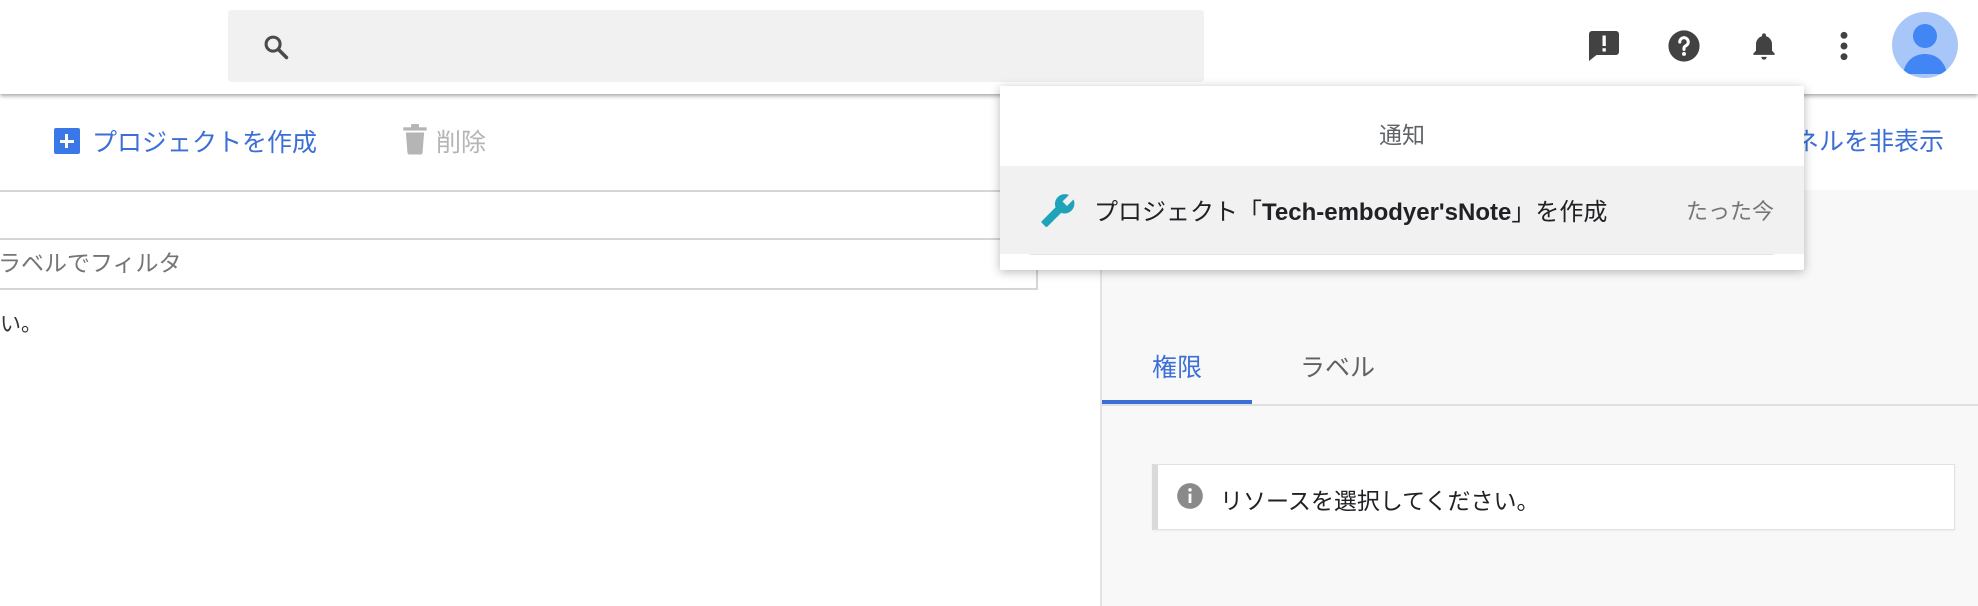 The height and width of the screenshot is (606, 1978). I want to click on delete-label: 削除, so click(461, 142).